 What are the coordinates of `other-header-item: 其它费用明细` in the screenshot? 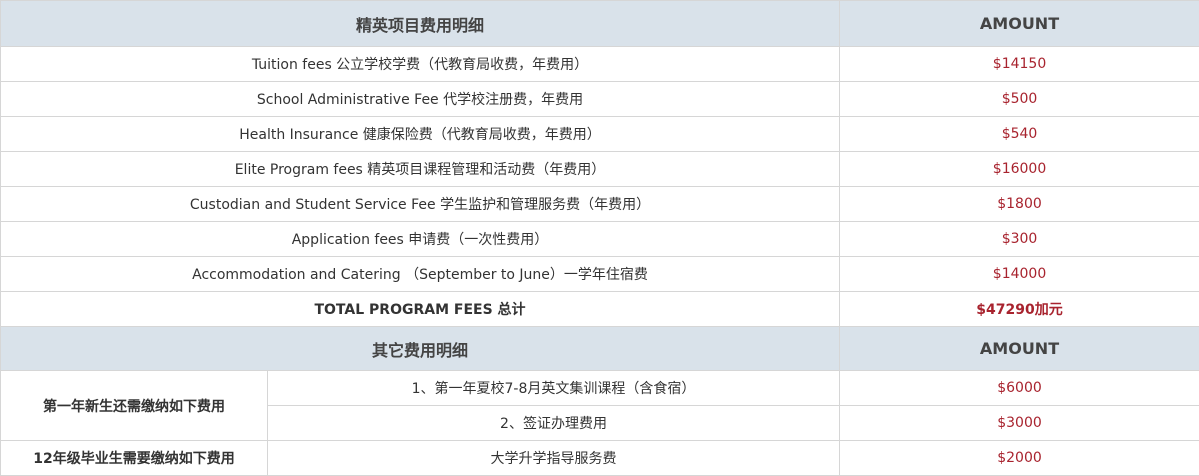 It's located at (420, 348).